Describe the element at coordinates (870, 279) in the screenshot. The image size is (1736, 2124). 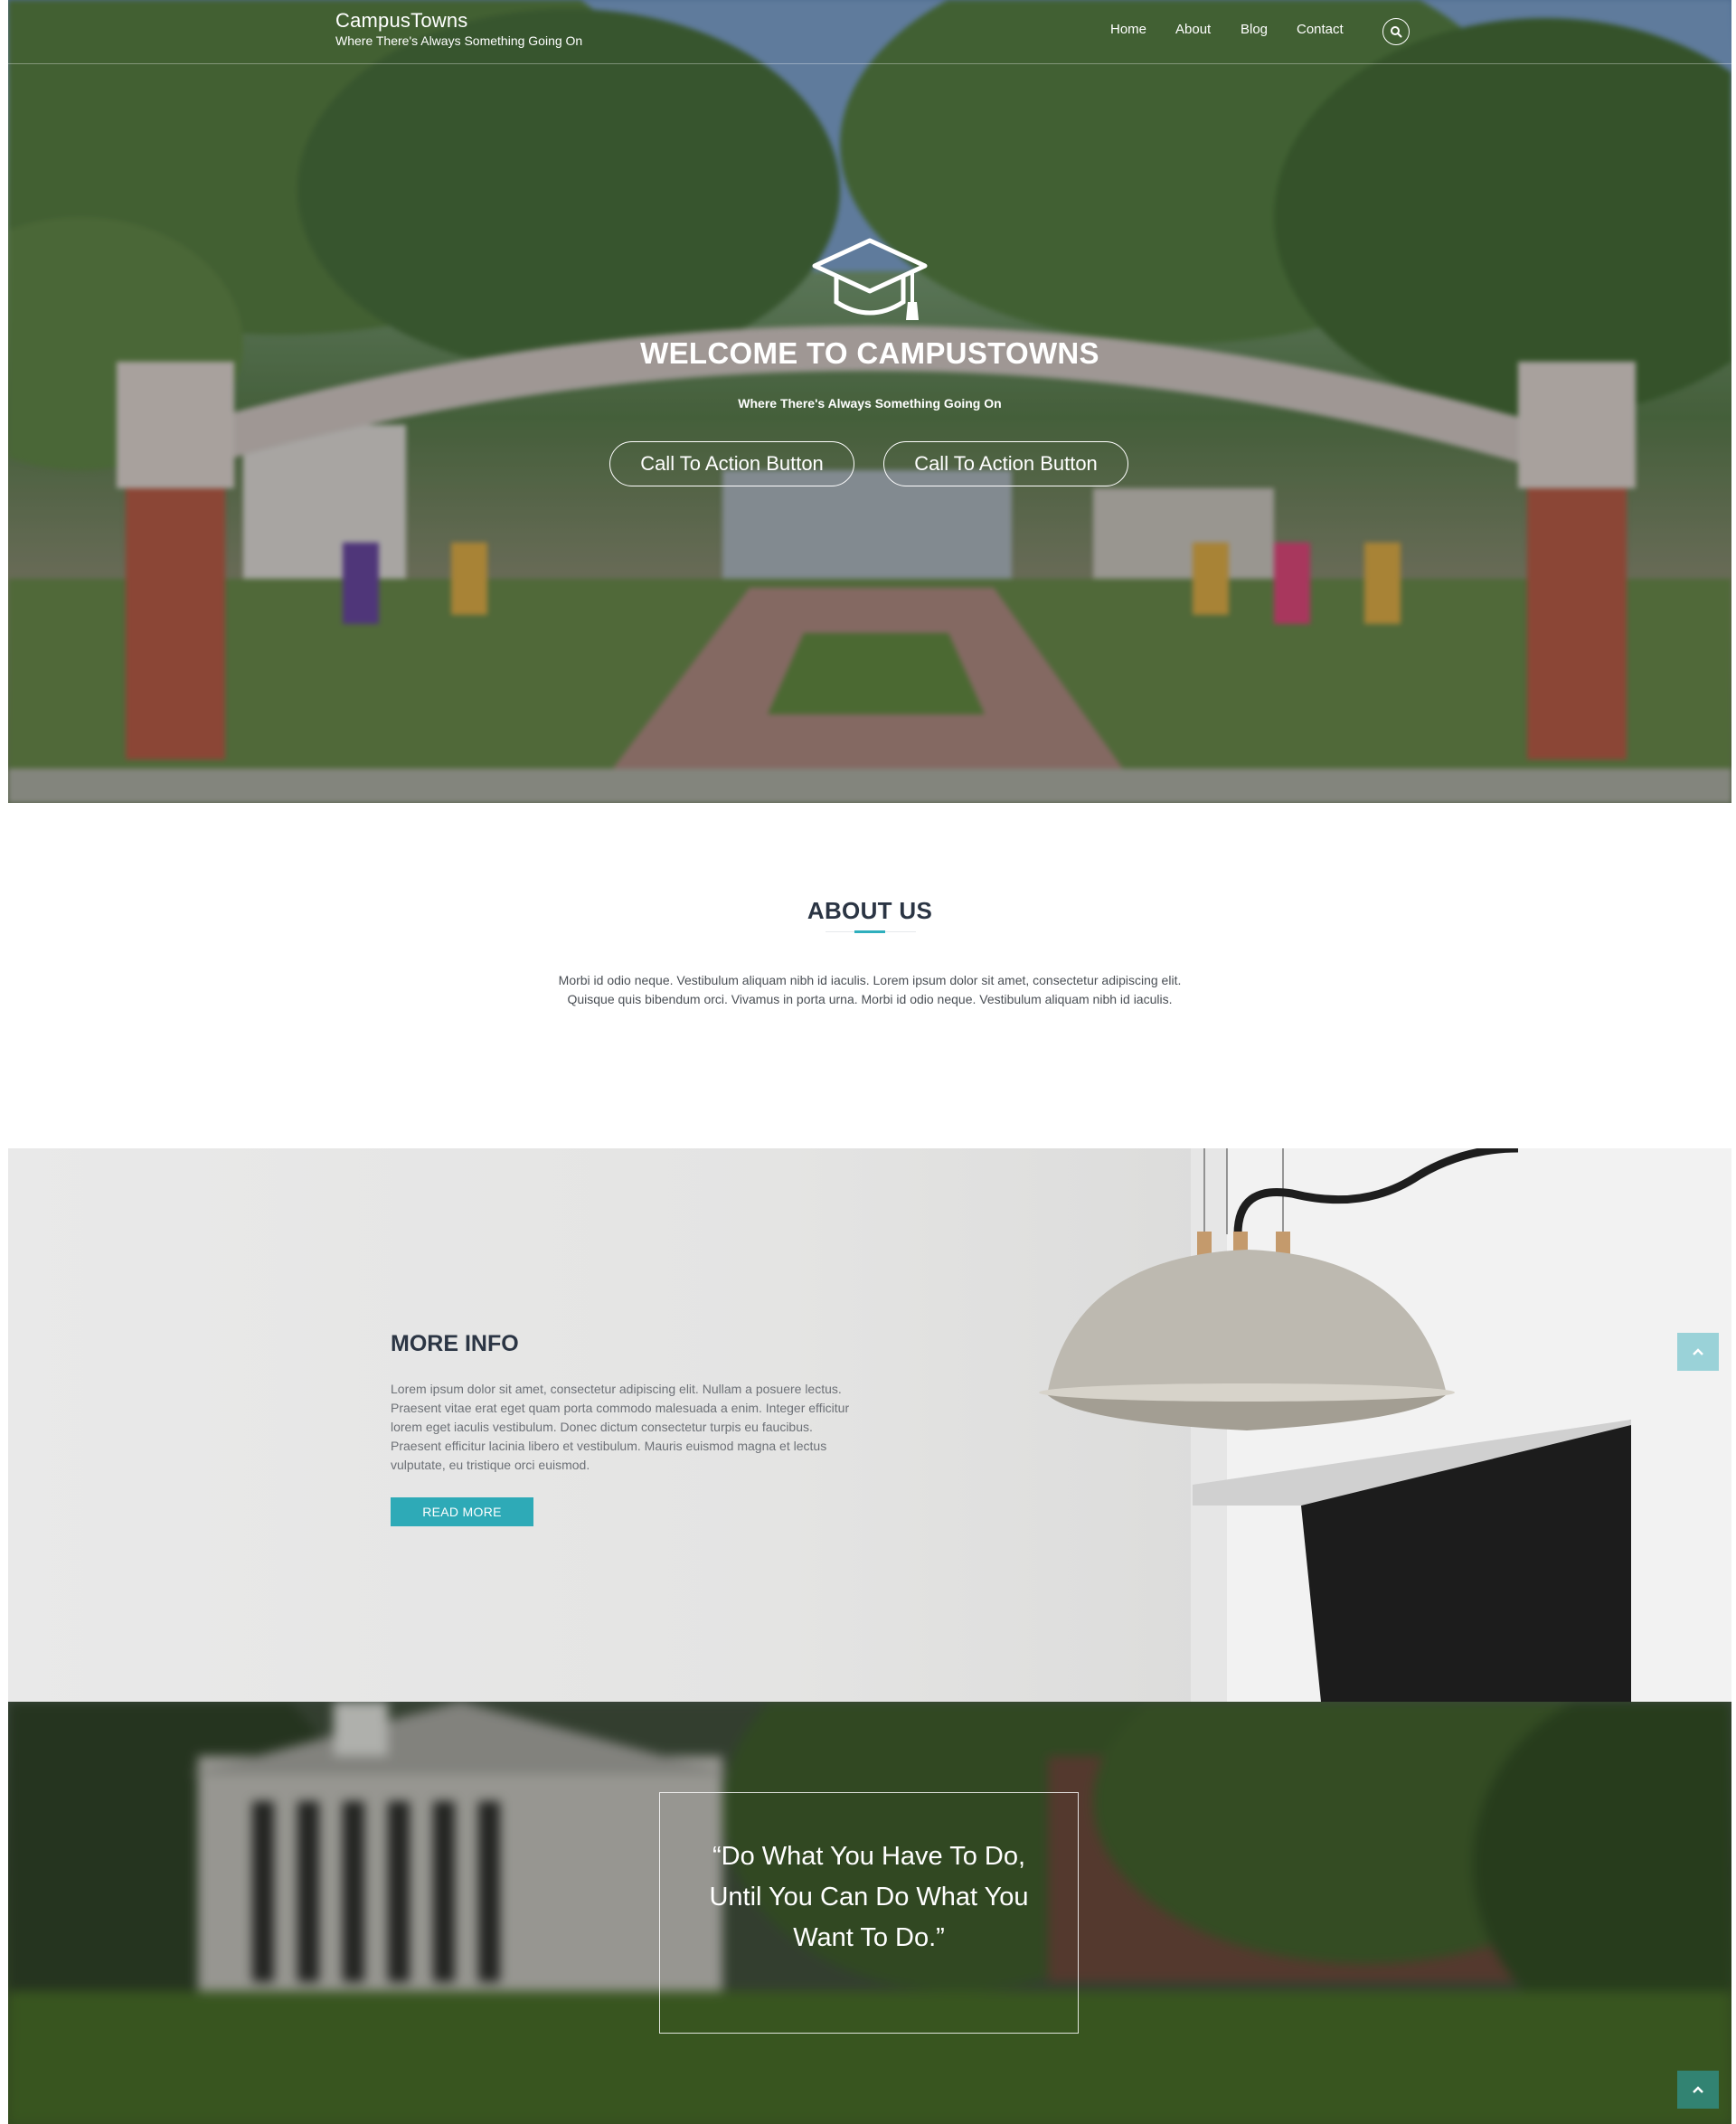
I see `graduation-cap-icon` at that location.